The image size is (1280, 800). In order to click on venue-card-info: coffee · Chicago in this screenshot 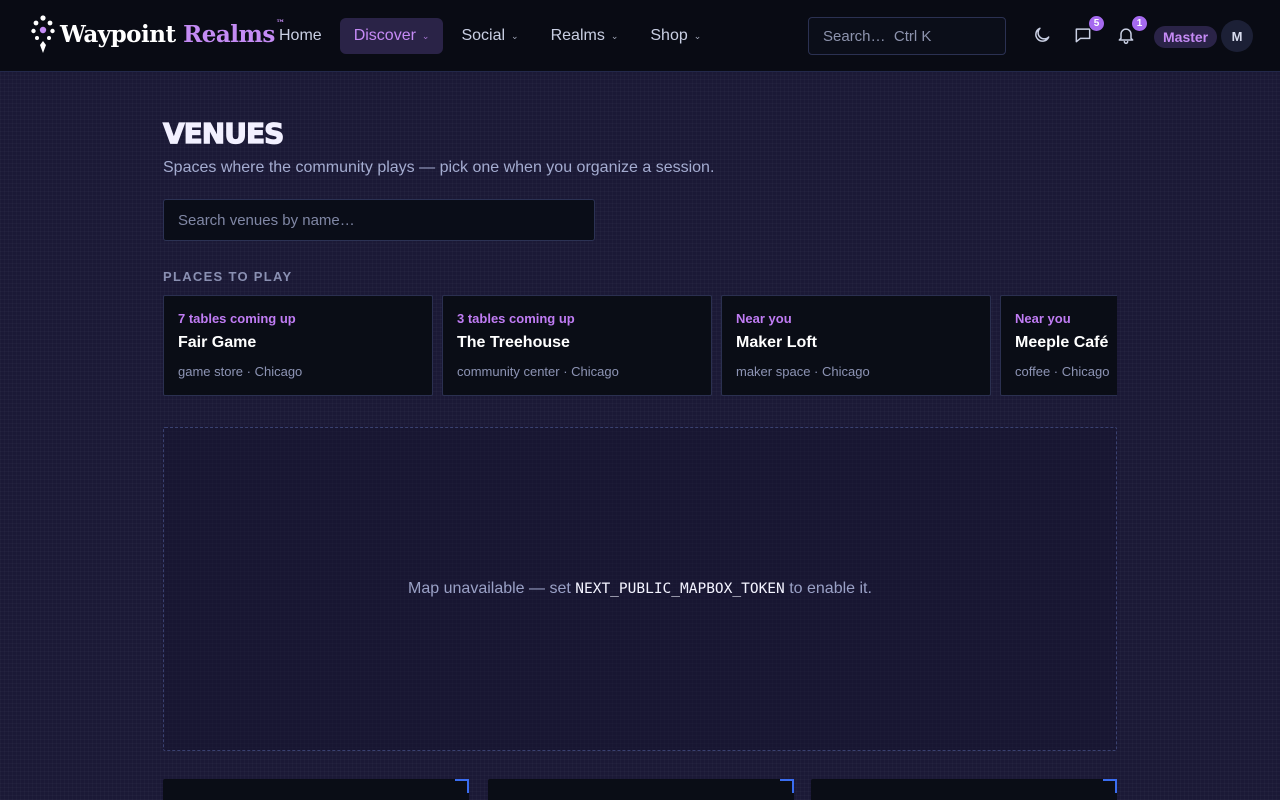, I will do `click(1062, 371)`.